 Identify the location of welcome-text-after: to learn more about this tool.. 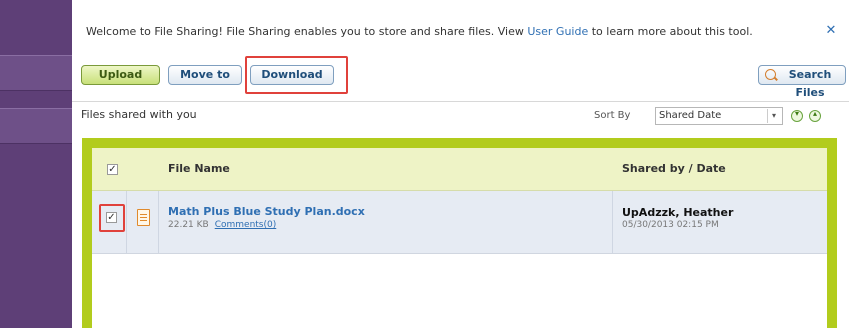
(670, 31).